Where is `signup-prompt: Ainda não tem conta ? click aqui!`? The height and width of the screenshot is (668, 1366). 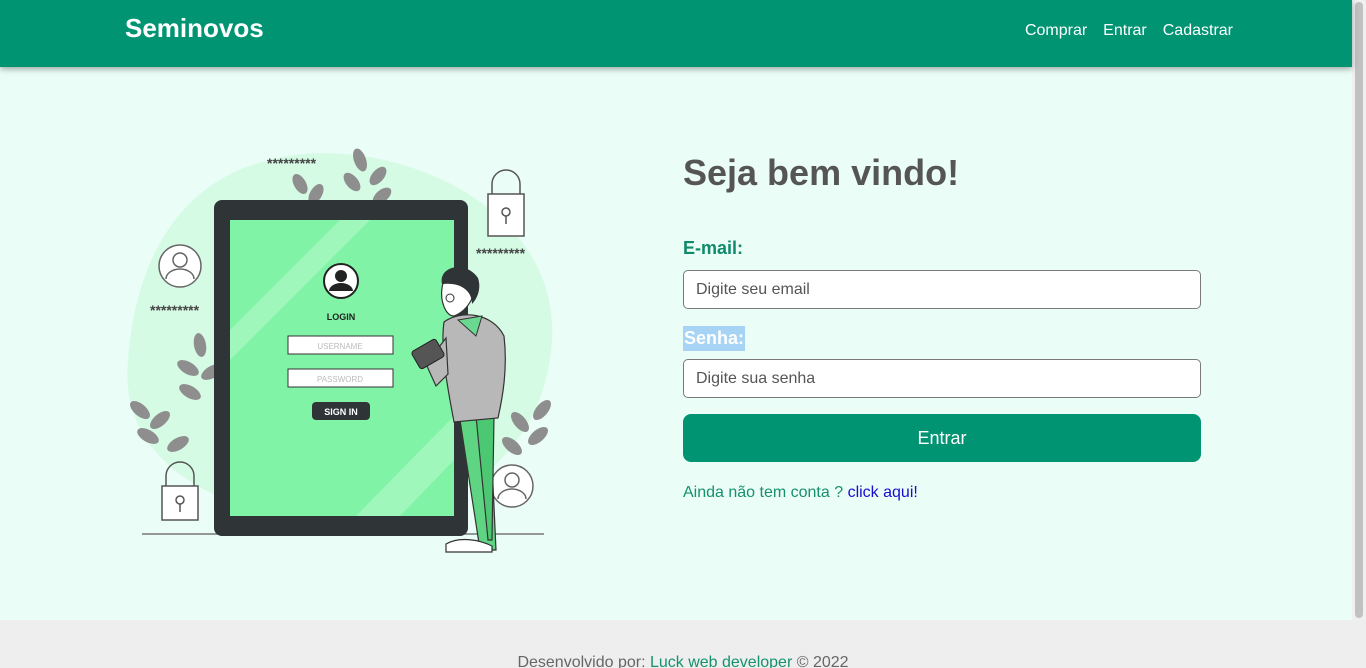 signup-prompt: Ainda não tem conta ? click aqui! is located at coordinates (800, 493).